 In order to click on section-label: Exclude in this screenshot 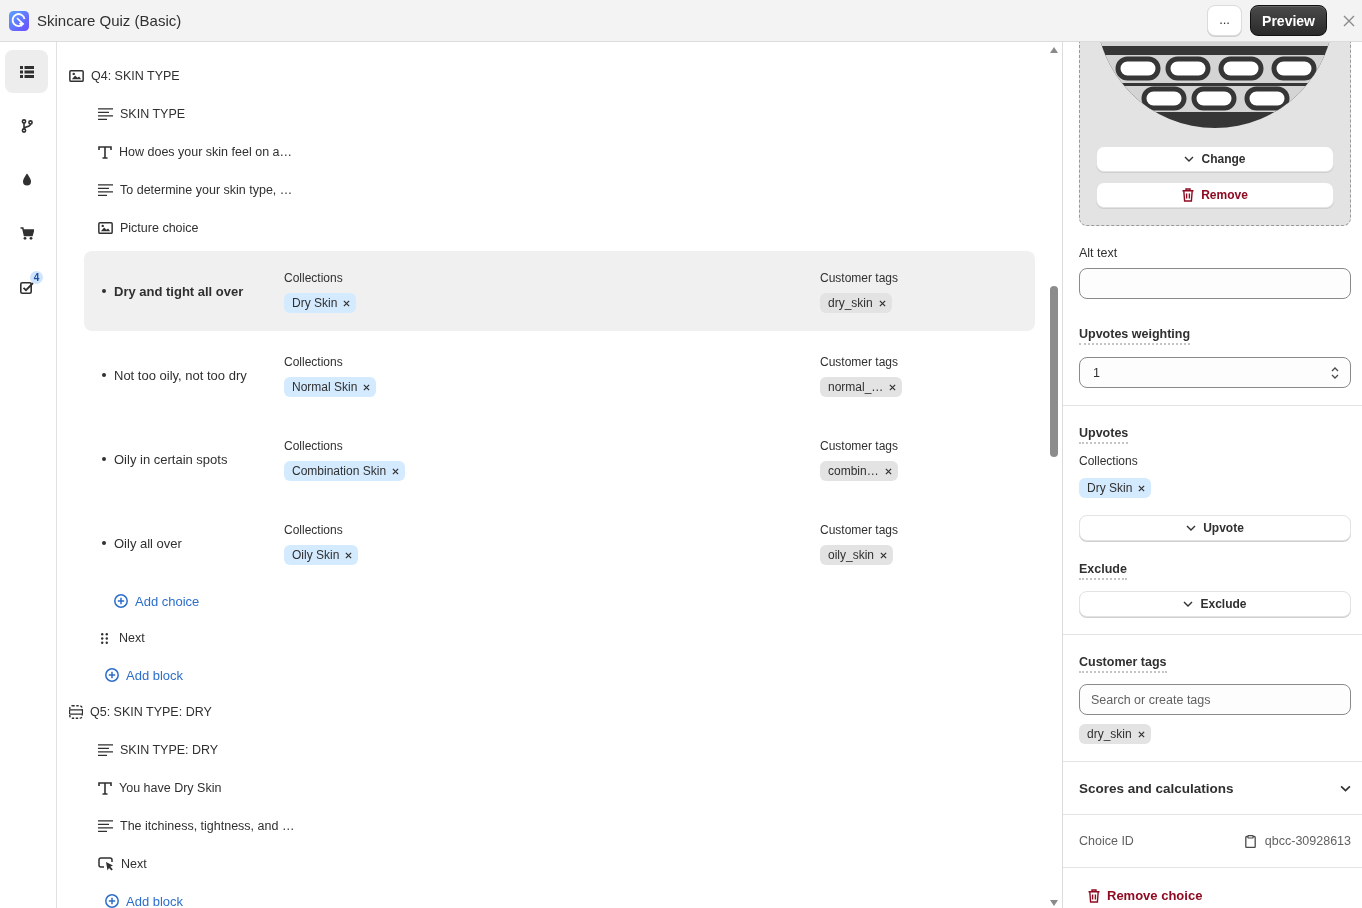, I will do `click(1103, 570)`.